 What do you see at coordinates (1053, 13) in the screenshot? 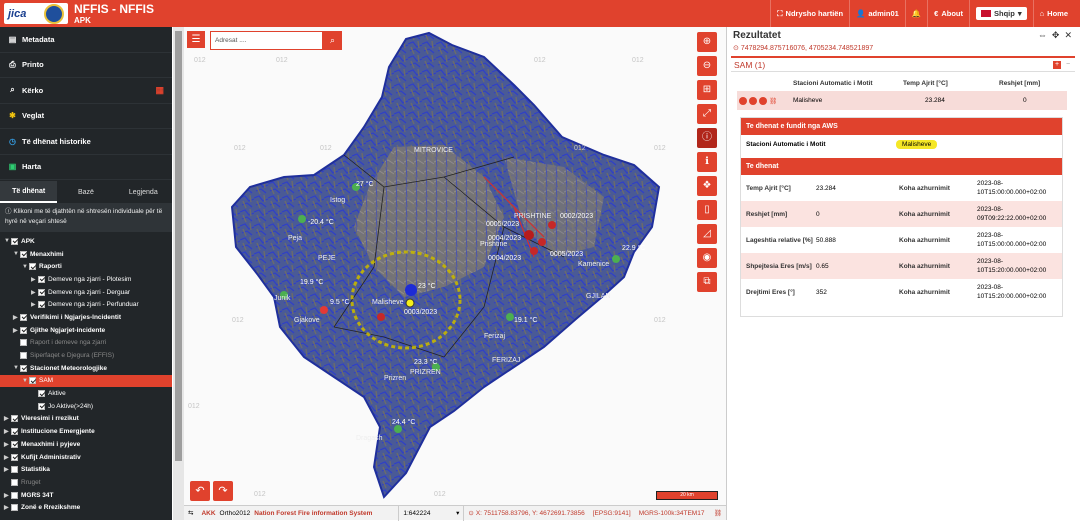
I see `home-button: ⌂ Home` at bounding box center [1053, 13].